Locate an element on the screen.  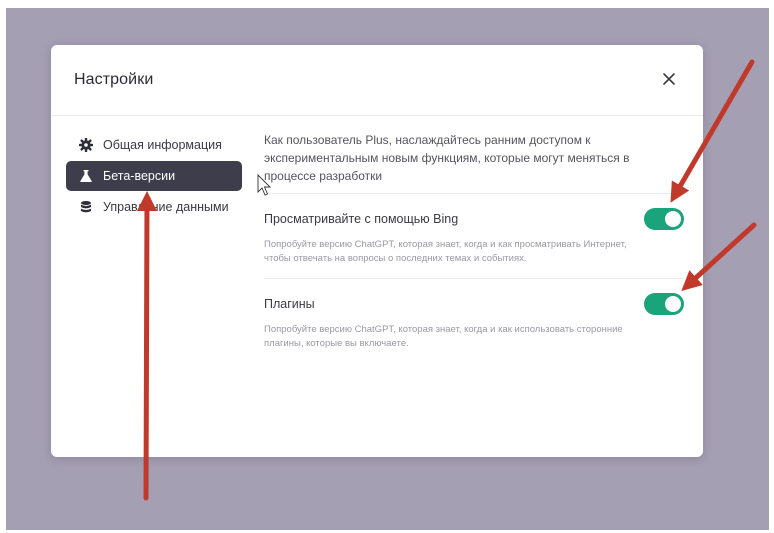
sidebar-item-data-controls: Управление данными is located at coordinates (154, 207).